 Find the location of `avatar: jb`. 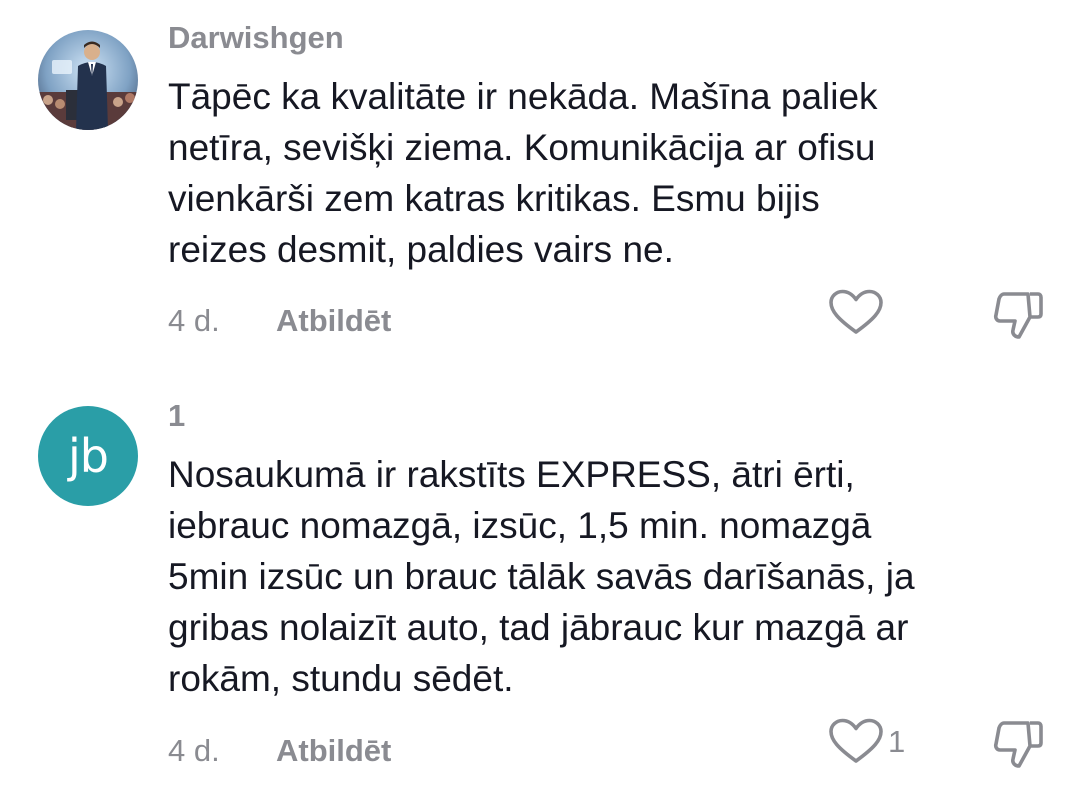

avatar: jb is located at coordinates (88, 456).